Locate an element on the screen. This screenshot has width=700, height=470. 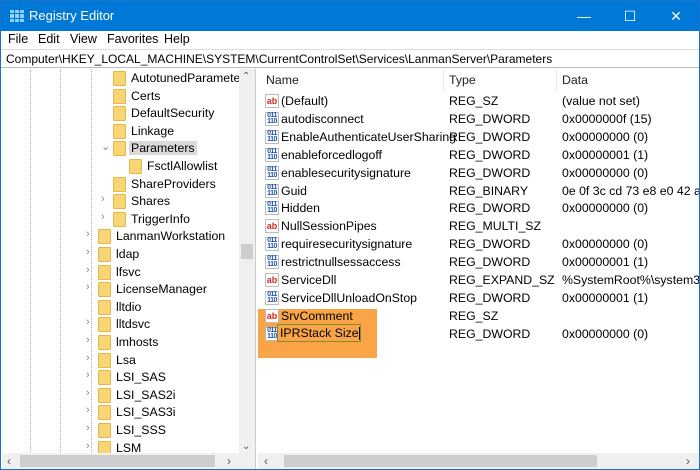
menu-view: View is located at coordinates (83, 39).